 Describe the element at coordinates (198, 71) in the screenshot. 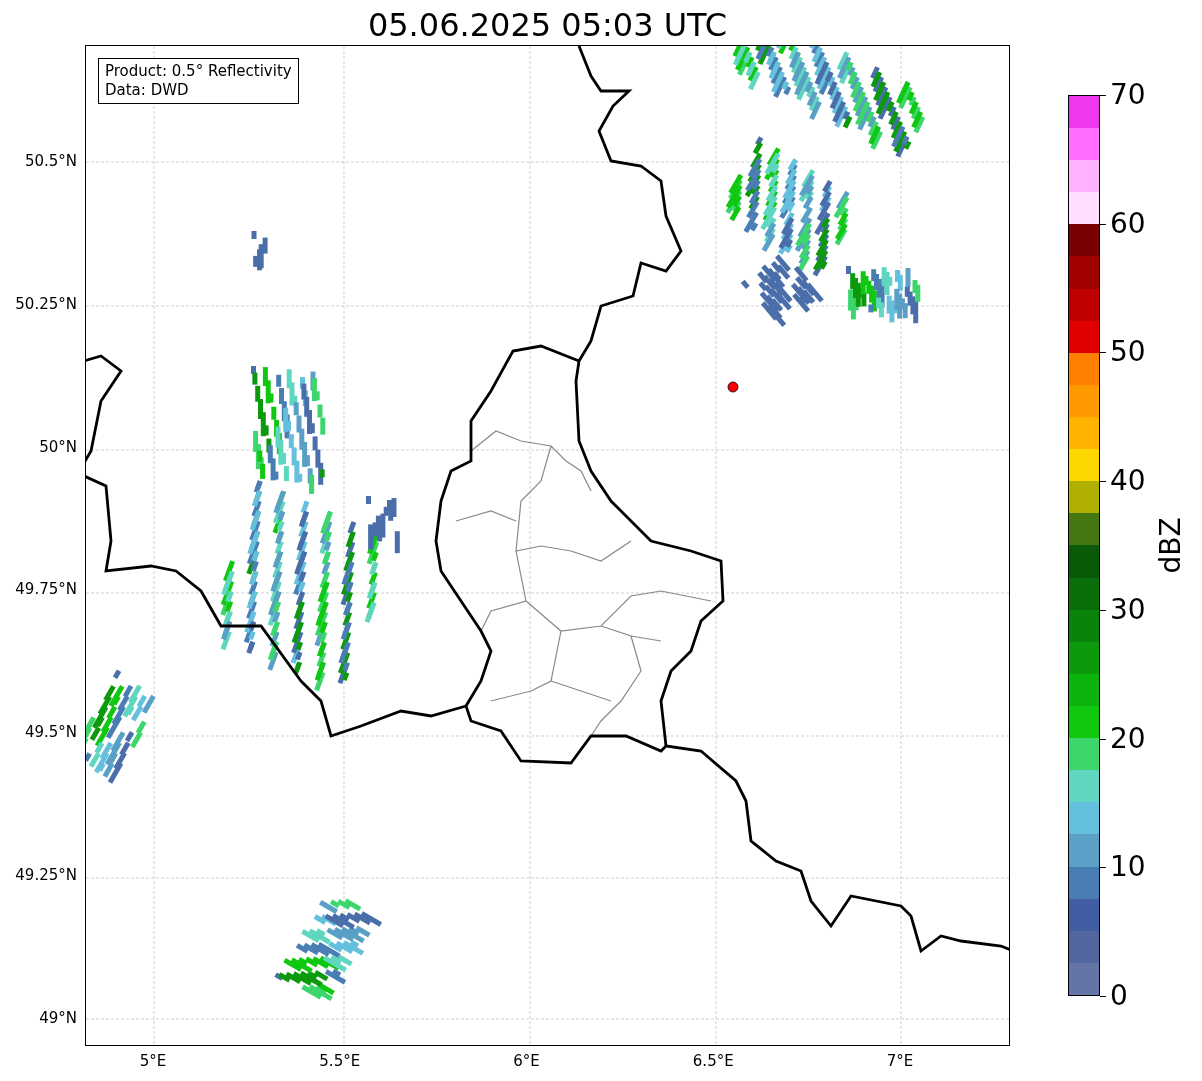

I see `info-text: Product: 0.5° Reflectivity` at that location.